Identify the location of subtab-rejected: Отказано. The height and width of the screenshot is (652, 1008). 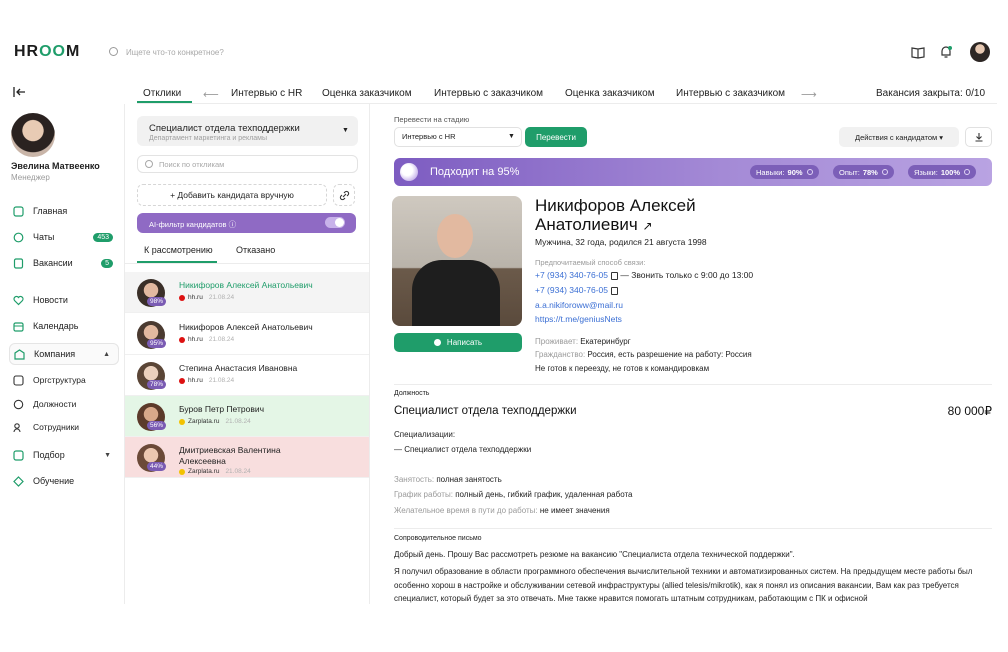
(255, 250).